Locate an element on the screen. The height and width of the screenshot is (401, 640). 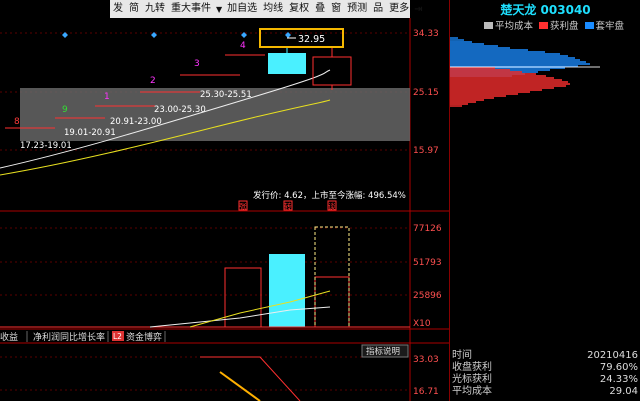
step-range: 17.23-19.01 is located at coordinates (46, 146).